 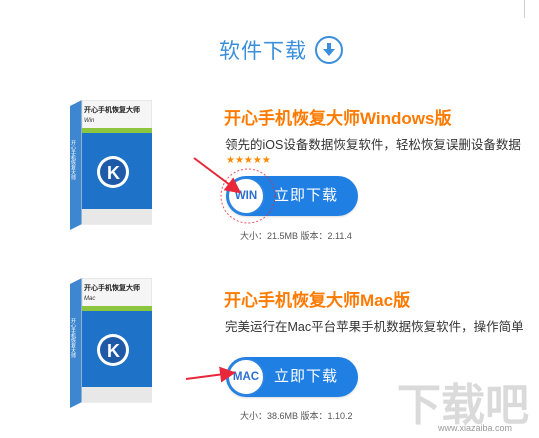 What do you see at coordinates (263, 51) in the screenshot?
I see `section-title: 软件下载` at bounding box center [263, 51].